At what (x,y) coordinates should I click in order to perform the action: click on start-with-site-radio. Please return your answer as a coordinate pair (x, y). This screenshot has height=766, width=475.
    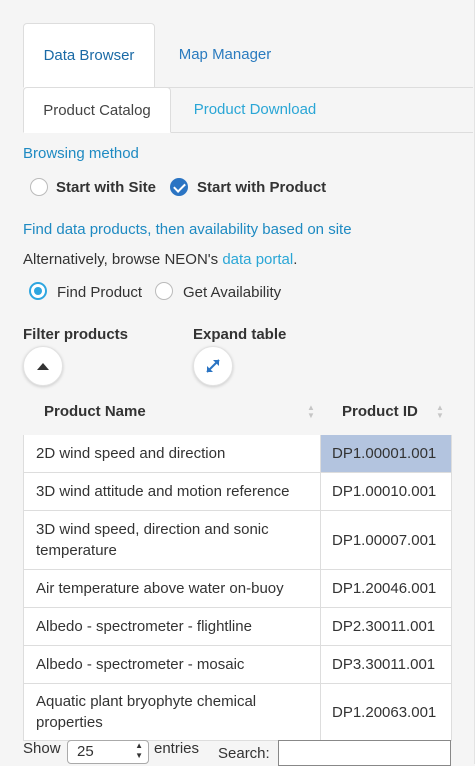
    Looking at the image, I should click on (39, 187).